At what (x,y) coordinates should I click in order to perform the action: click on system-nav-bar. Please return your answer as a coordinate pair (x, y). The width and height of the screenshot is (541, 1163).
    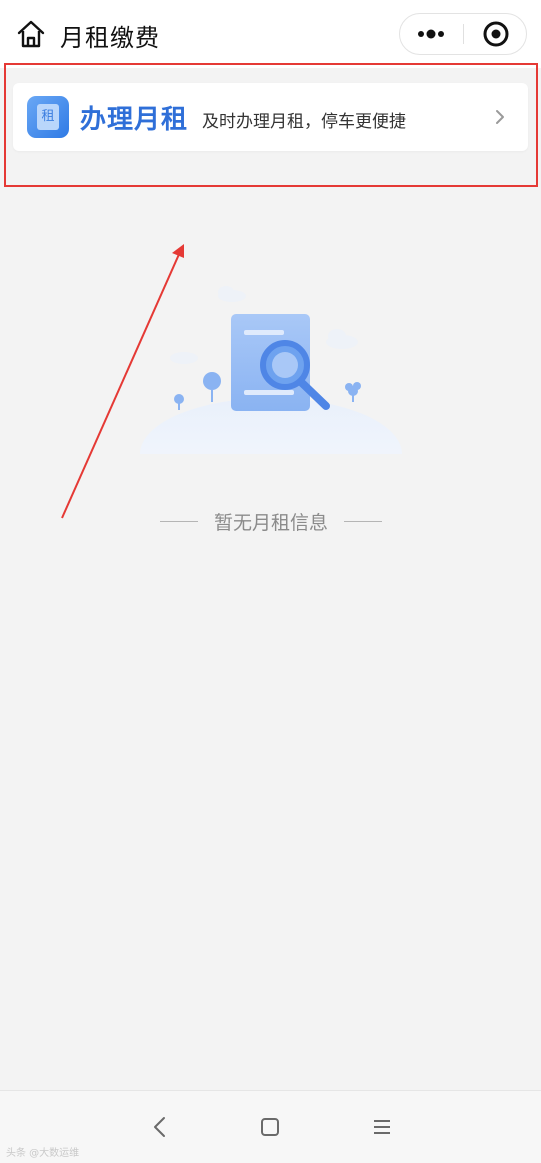
    Looking at the image, I should click on (270, 1126).